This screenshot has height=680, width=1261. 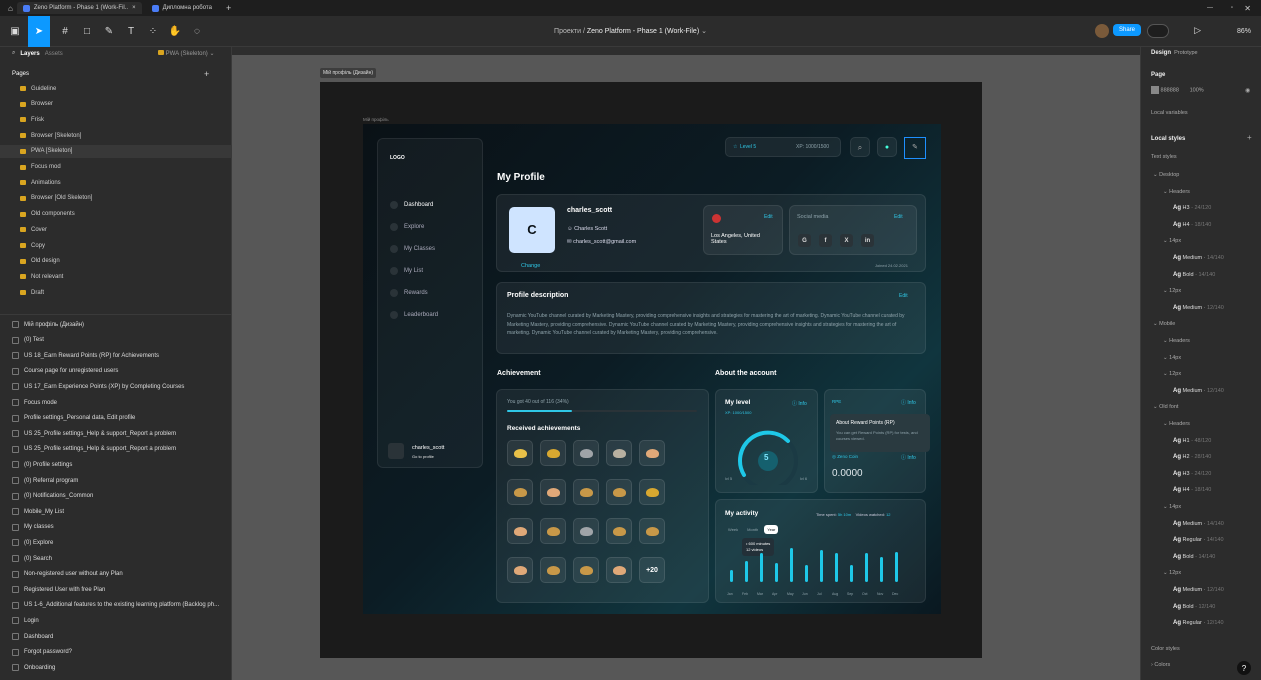 I want to click on page-fill-row: 888888 100%, so click(x=1177, y=90).